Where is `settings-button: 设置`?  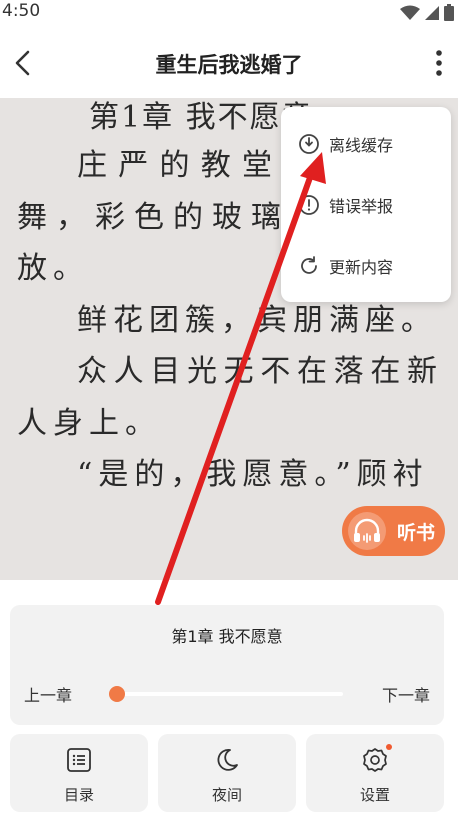
settings-button: 设置 is located at coordinates (375, 773).